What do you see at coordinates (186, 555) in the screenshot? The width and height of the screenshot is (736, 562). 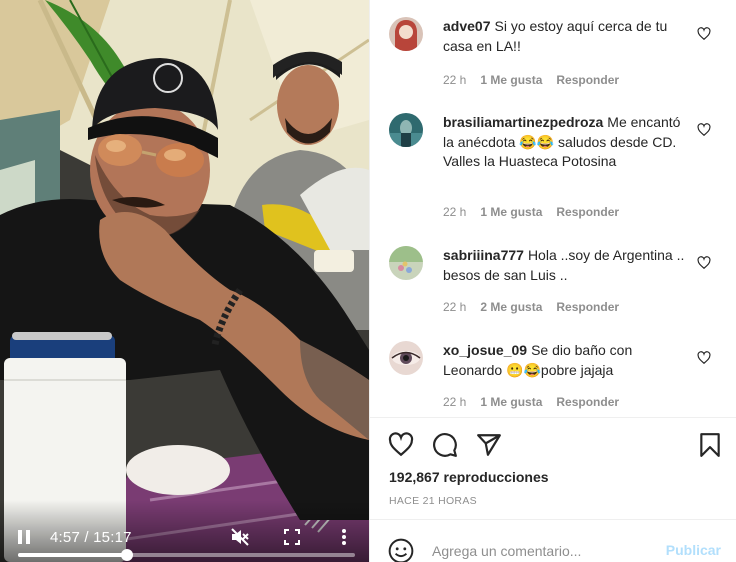 I see `progress-bar` at bounding box center [186, 555].